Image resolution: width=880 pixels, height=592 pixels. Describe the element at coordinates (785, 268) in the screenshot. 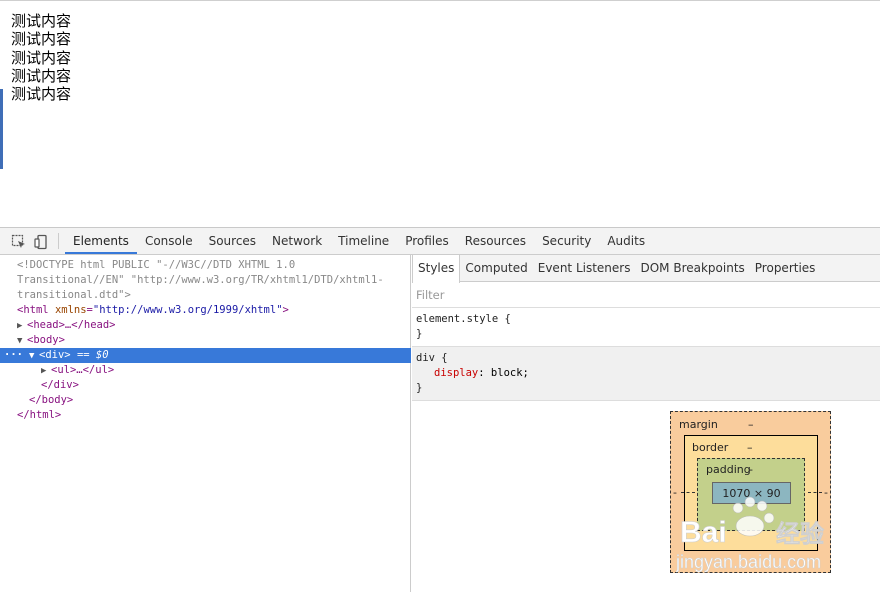

I see `tab-properties: Properties` at that location.